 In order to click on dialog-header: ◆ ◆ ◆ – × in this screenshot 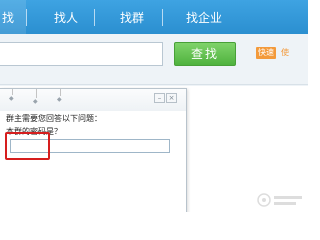, I will do `click(93, 100)`.